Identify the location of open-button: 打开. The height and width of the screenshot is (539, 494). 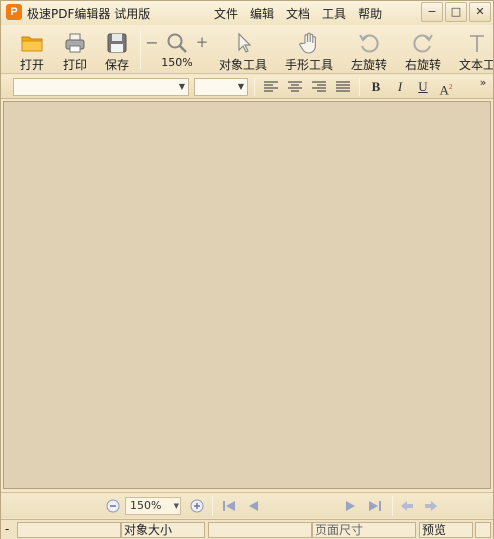
(32, 50).